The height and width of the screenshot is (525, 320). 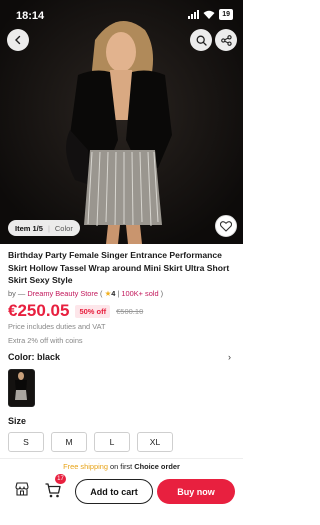 I want to click on heart-icon, so click(x=226, y=226).